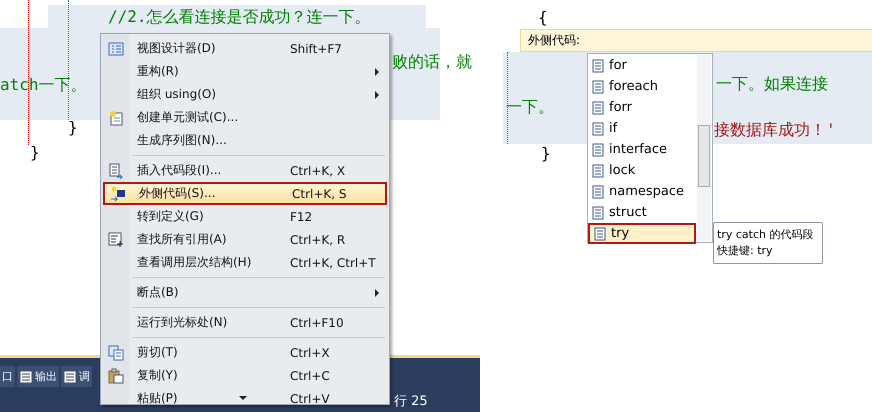  I want to click on menu-item: 外侧代码(S)... Ctrl+K, S, so click(245, 193).